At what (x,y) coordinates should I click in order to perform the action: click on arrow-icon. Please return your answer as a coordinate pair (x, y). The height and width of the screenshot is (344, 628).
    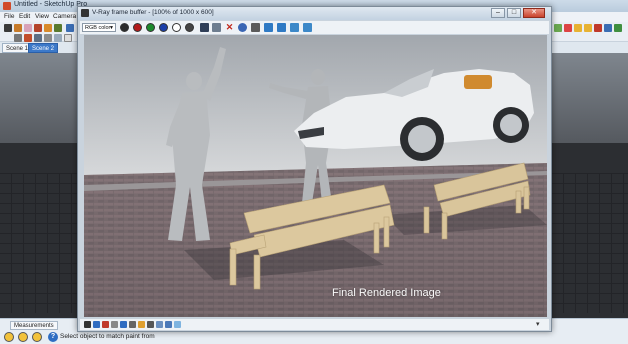
    Looking at the image, I should click on (8, 28).